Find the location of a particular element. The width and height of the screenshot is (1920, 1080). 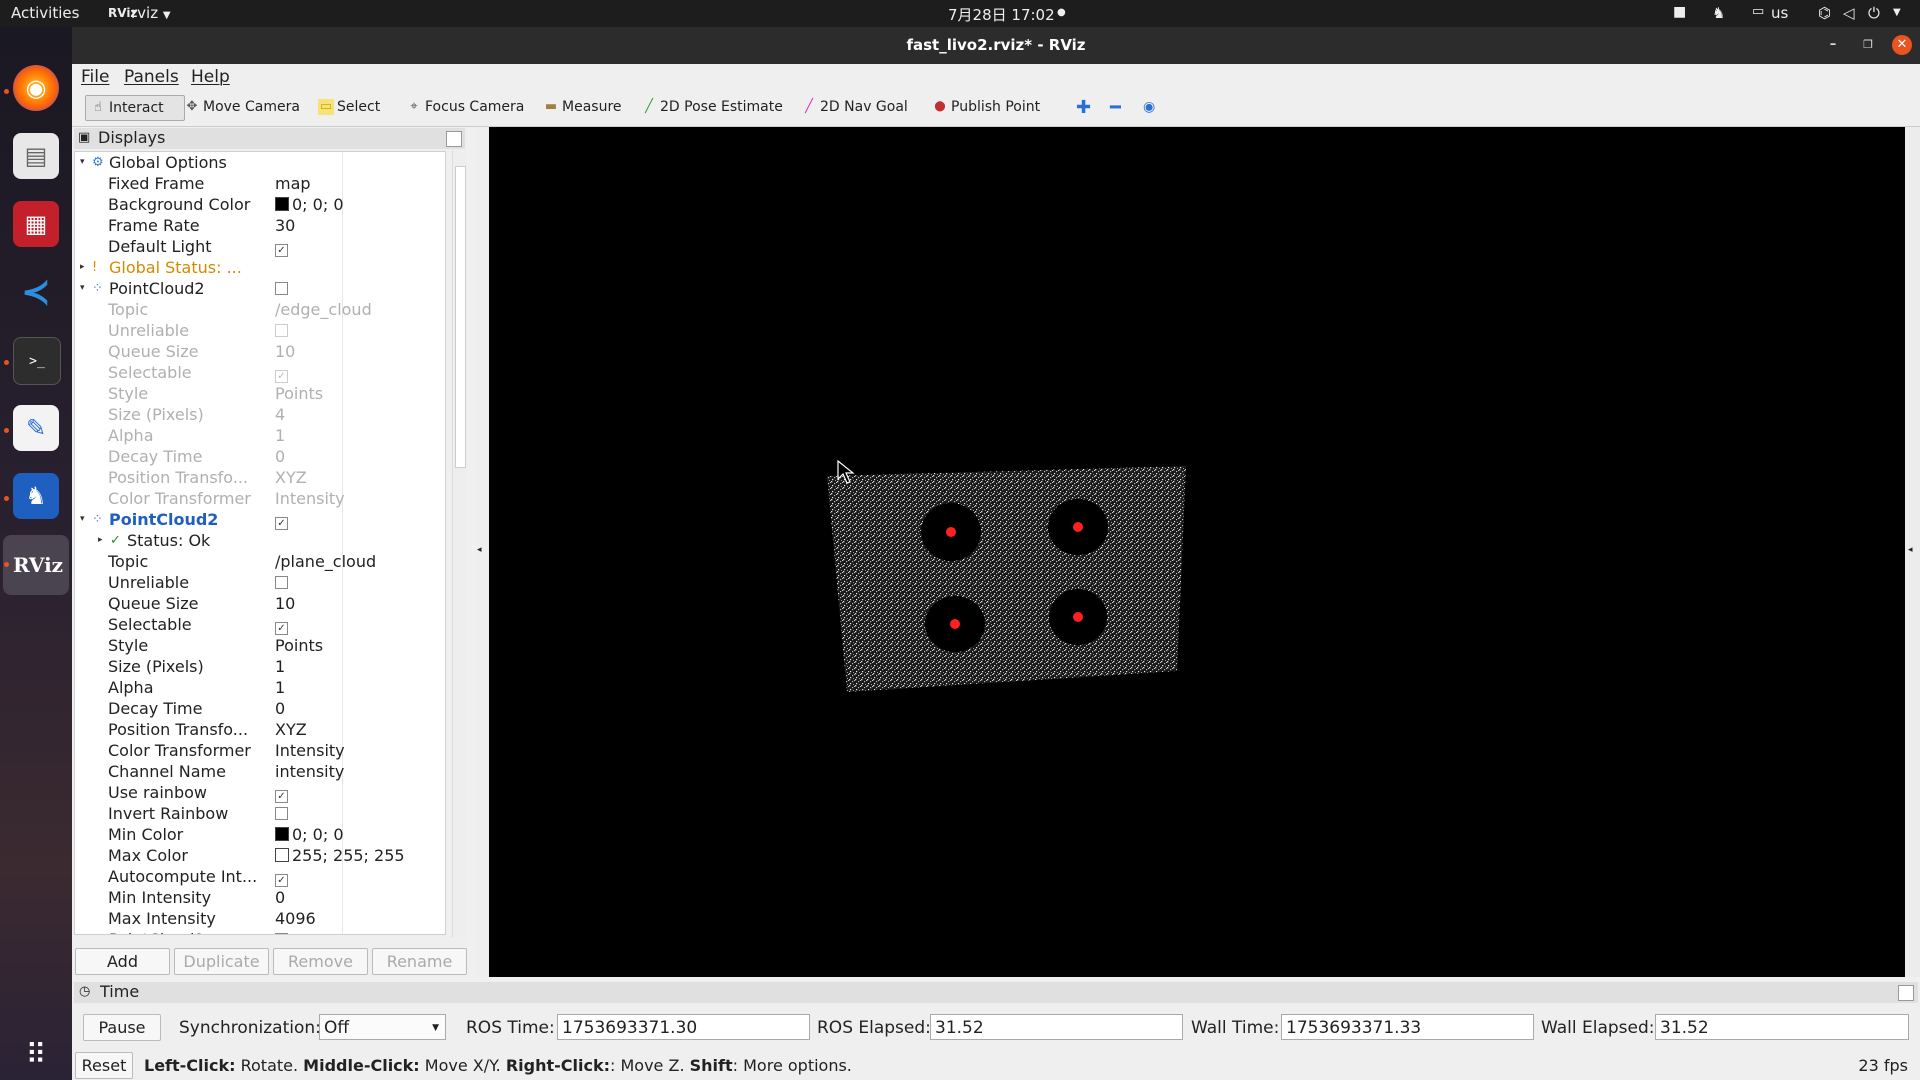

text-editor-icon: ✎ is located at coordinates (36, 428).